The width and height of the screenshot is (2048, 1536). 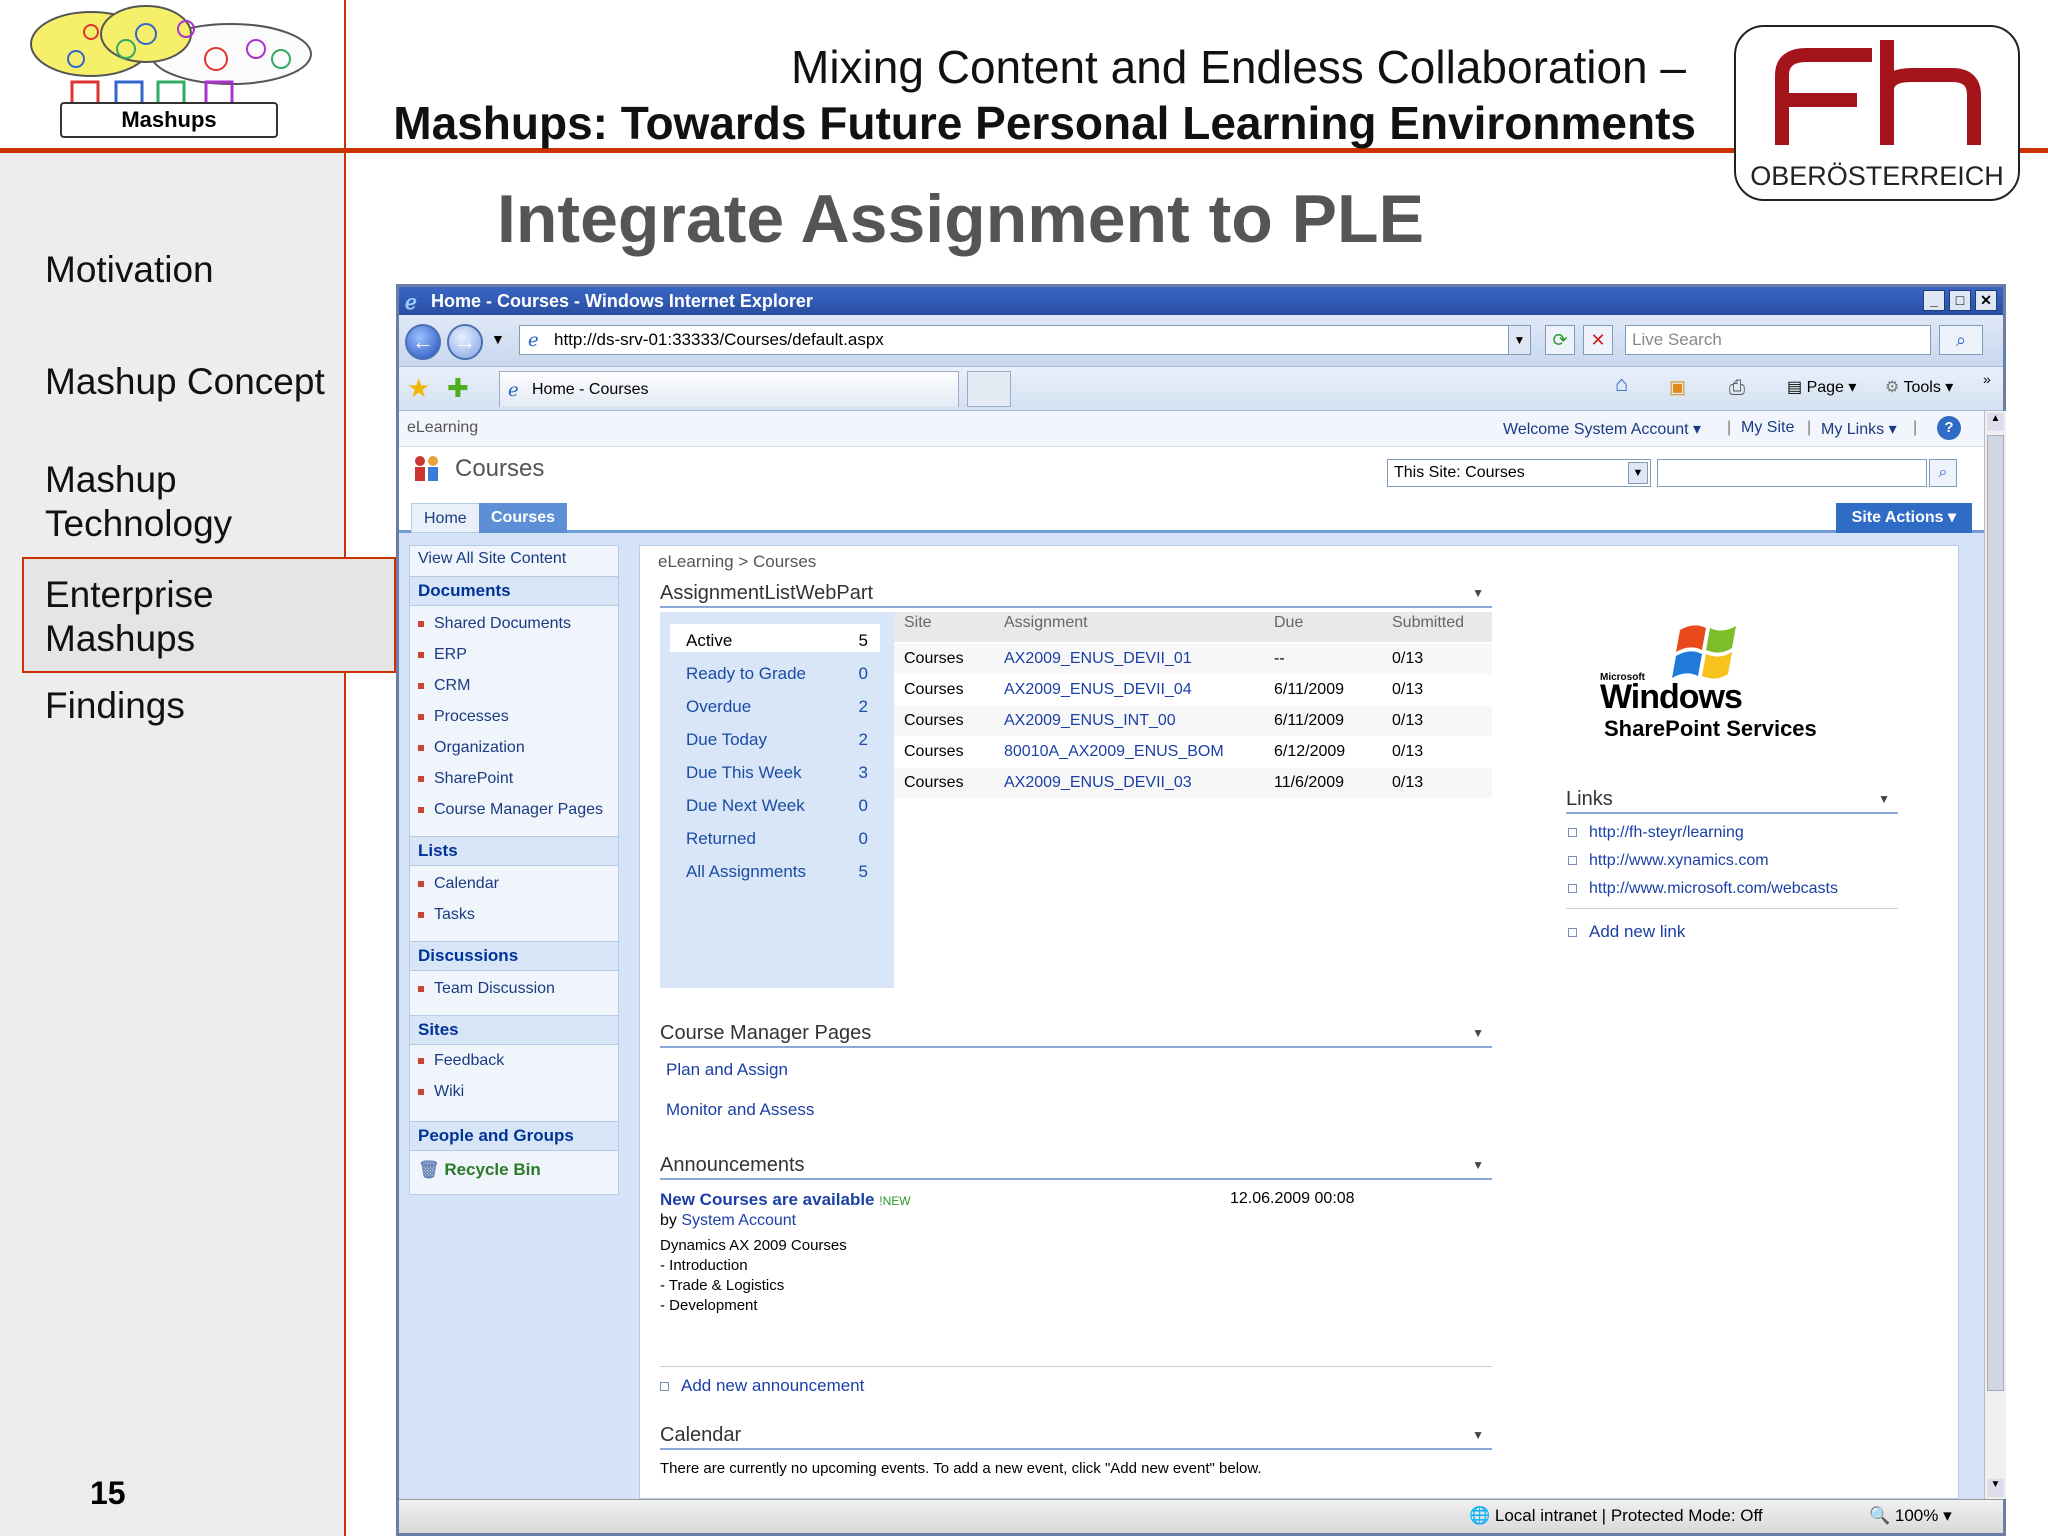 I want to click on vertical-scrollbar: ▲ ▼, so click(x=1995, y=955).